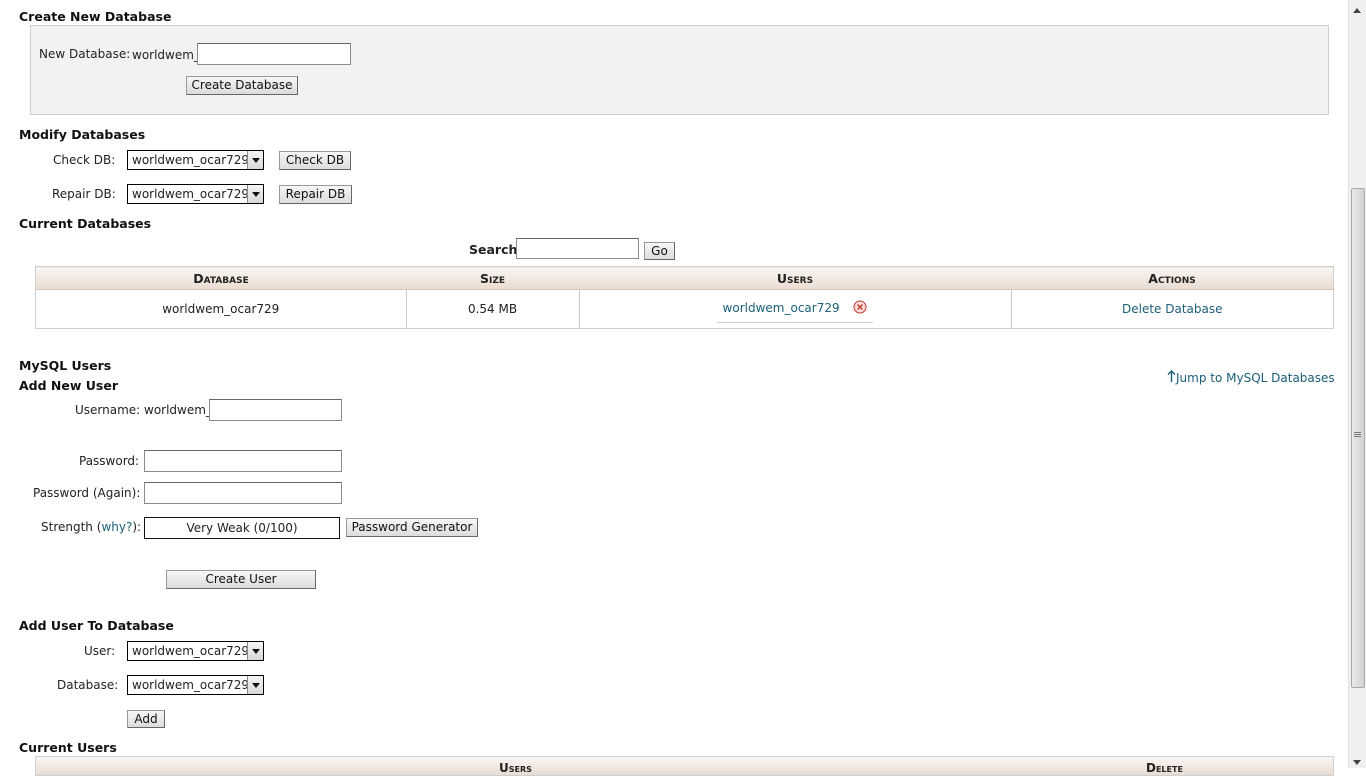  Describe the element at coordinates (67, 527) in the screenshot. I see `strength-label: Strength` at that location.